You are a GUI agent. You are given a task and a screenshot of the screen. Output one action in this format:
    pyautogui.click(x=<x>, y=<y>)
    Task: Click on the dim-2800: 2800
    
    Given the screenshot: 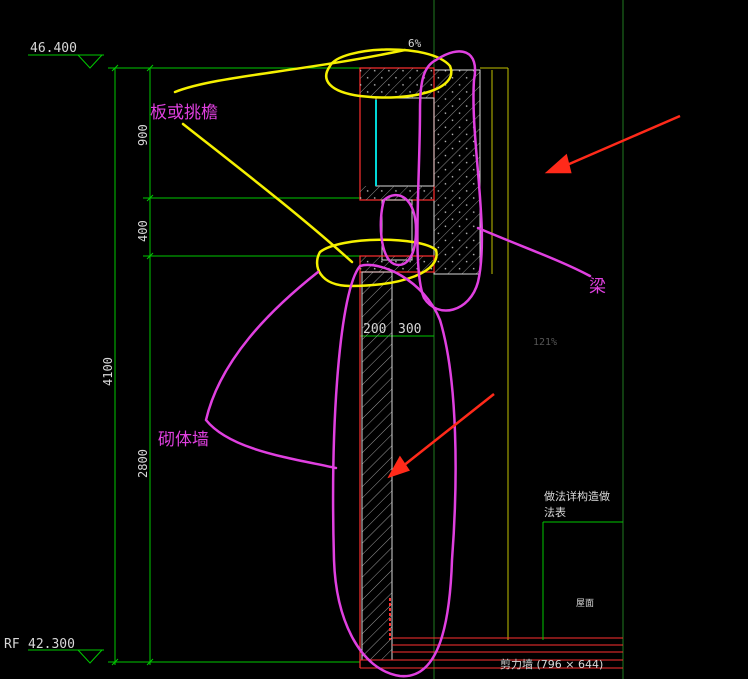 What is the action you would take?
    pyautogui.click(x=143, y=463)
    